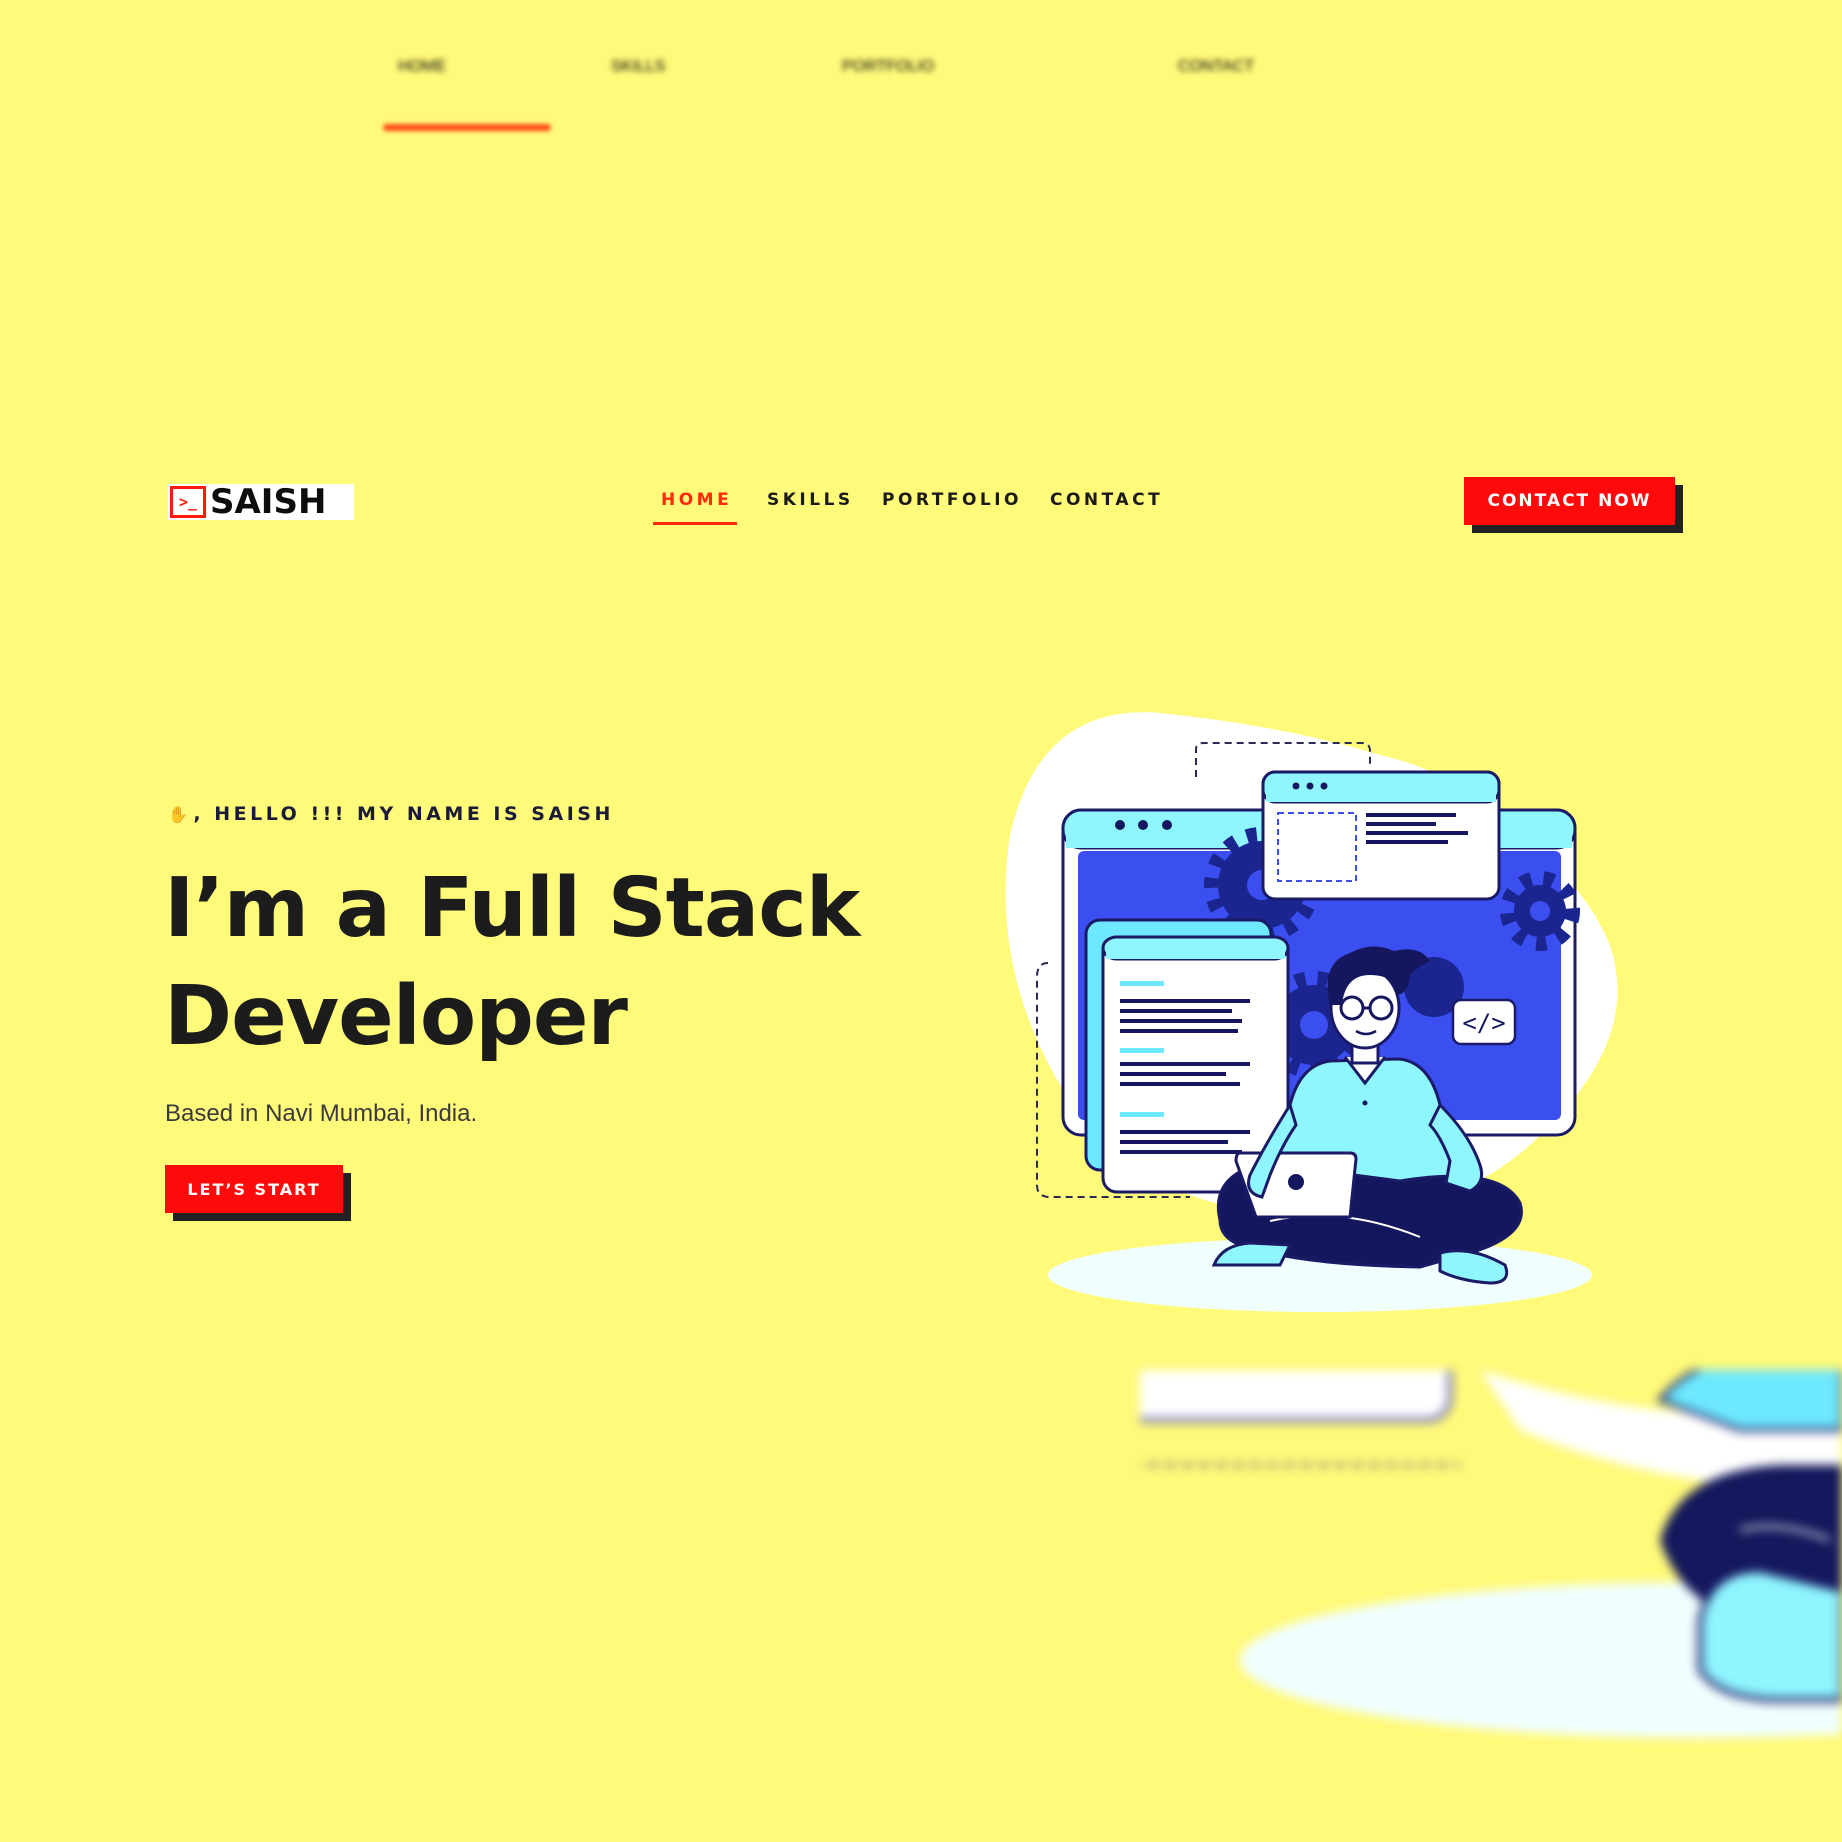 The height and width of the screenshot is (1842, 1842). What do you see at coordinates (1569, 501) in the screenshot?
I see `contact-now-button: CONTACT NOW` at bounding box center [1569, 501].